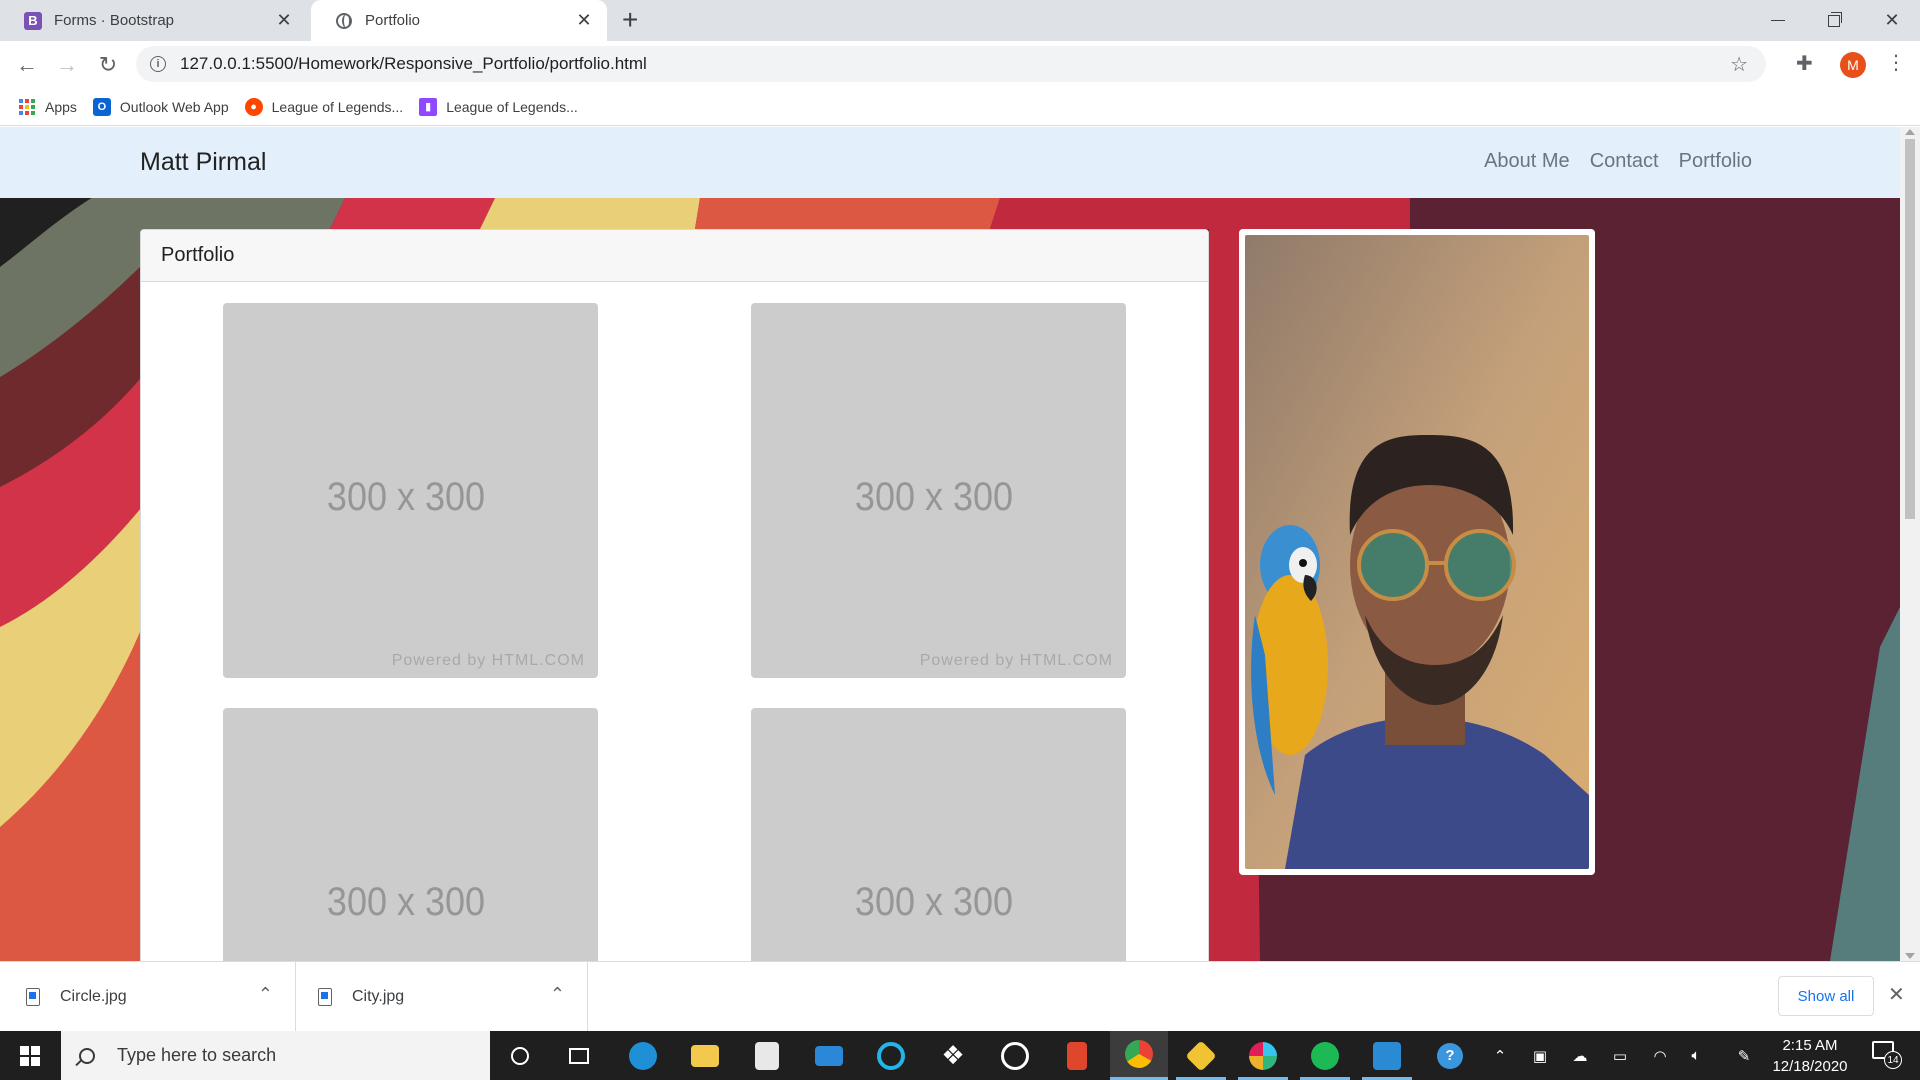 This screenshot has width=1920, height=1080. What do you see at coordinates (1325, 1055) in the screenshot?
I see `spotify-icon` at bounding box center [1325, 1055].